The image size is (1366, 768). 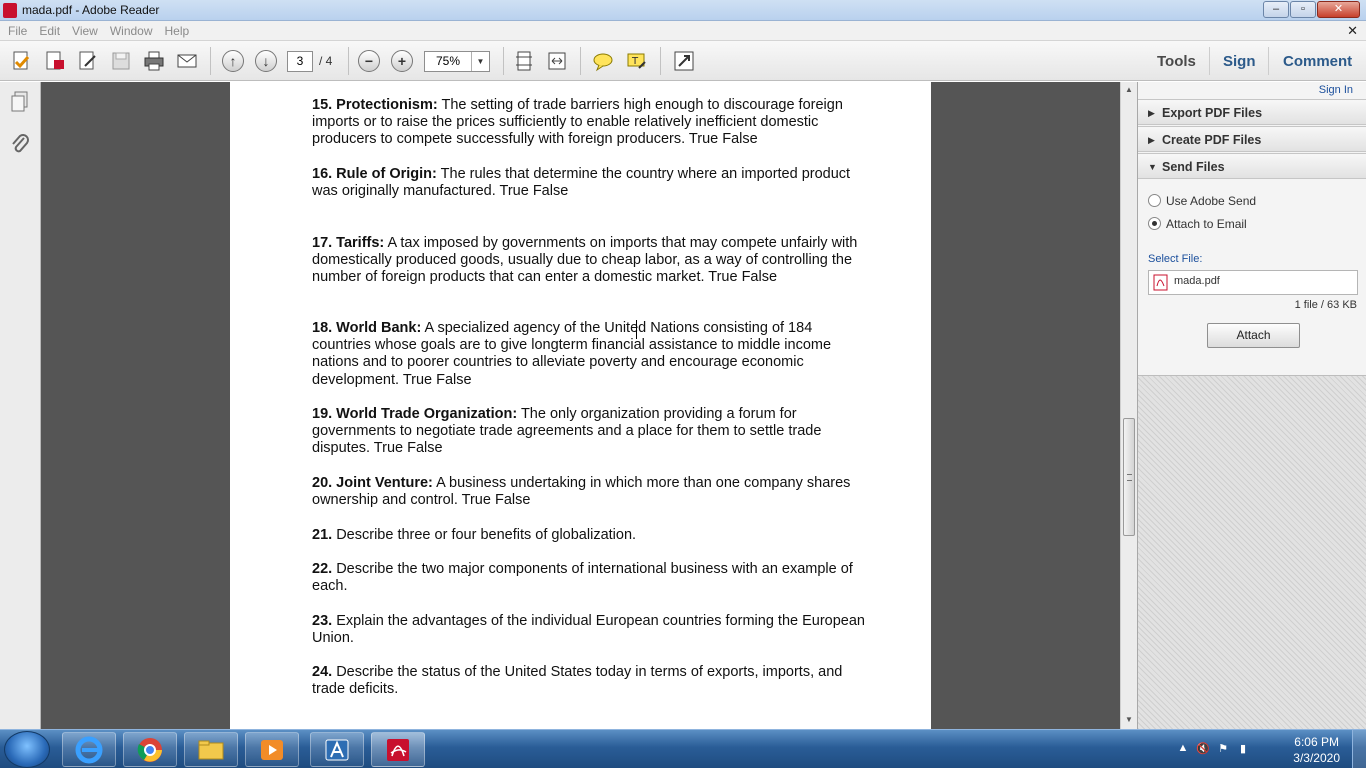 What do you see at coordinates (1276, 9) in the screenshot?
I see `minimize-button: –` at bounding box center [1276, 9].